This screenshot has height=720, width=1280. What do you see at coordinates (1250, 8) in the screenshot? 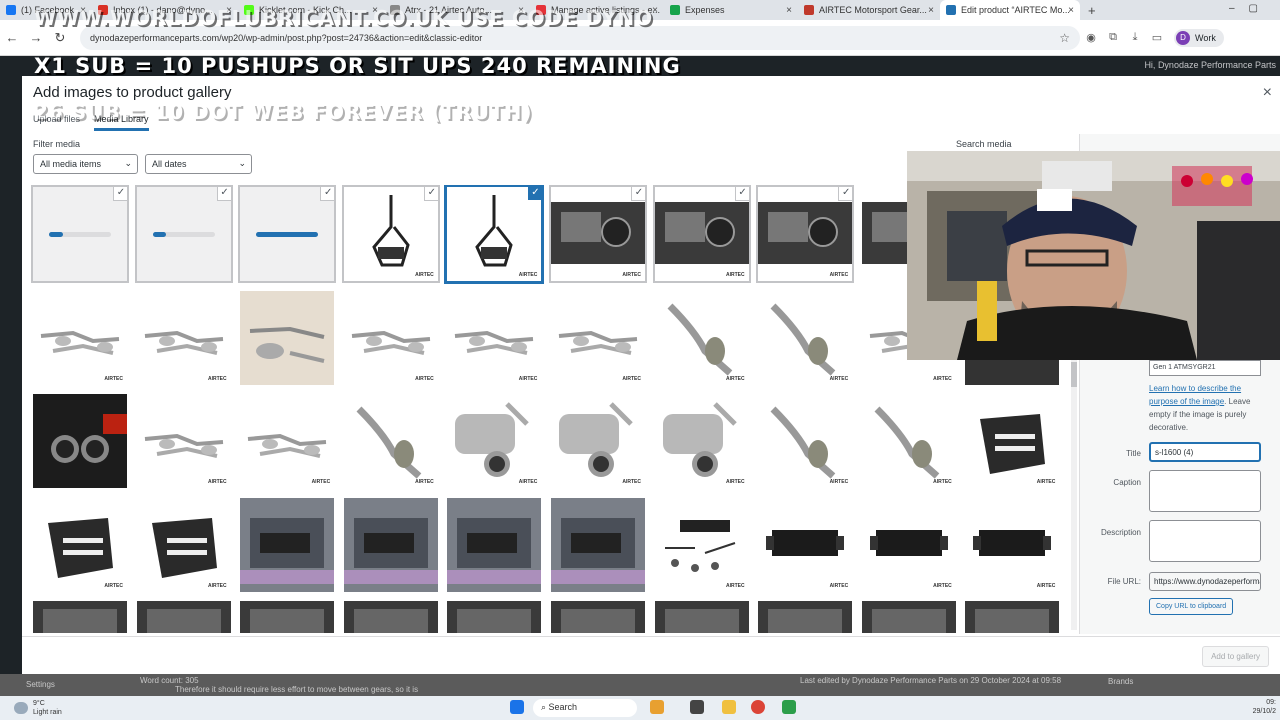
I see `window-controls: –▢` at bounding box center [1250, 8].